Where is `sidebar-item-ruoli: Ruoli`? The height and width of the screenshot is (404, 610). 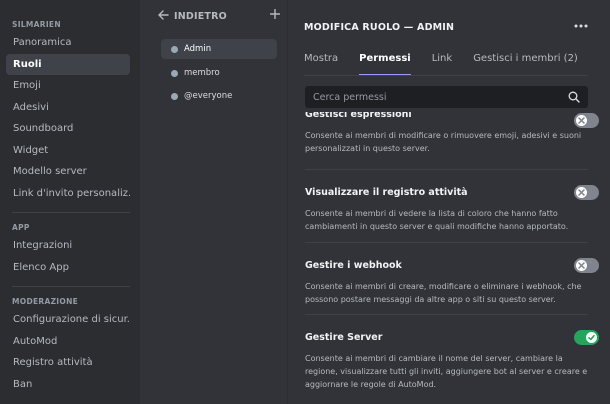 sidebar-item-ruoli: Ruoli is located at coordinates (68, 64).